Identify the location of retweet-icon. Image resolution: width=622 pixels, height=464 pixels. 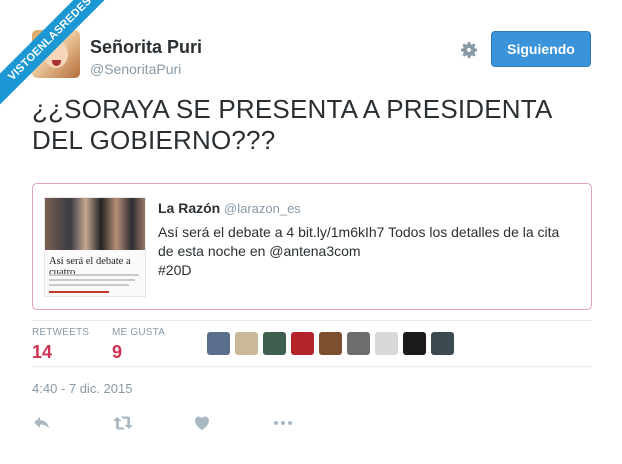
(123, 423).